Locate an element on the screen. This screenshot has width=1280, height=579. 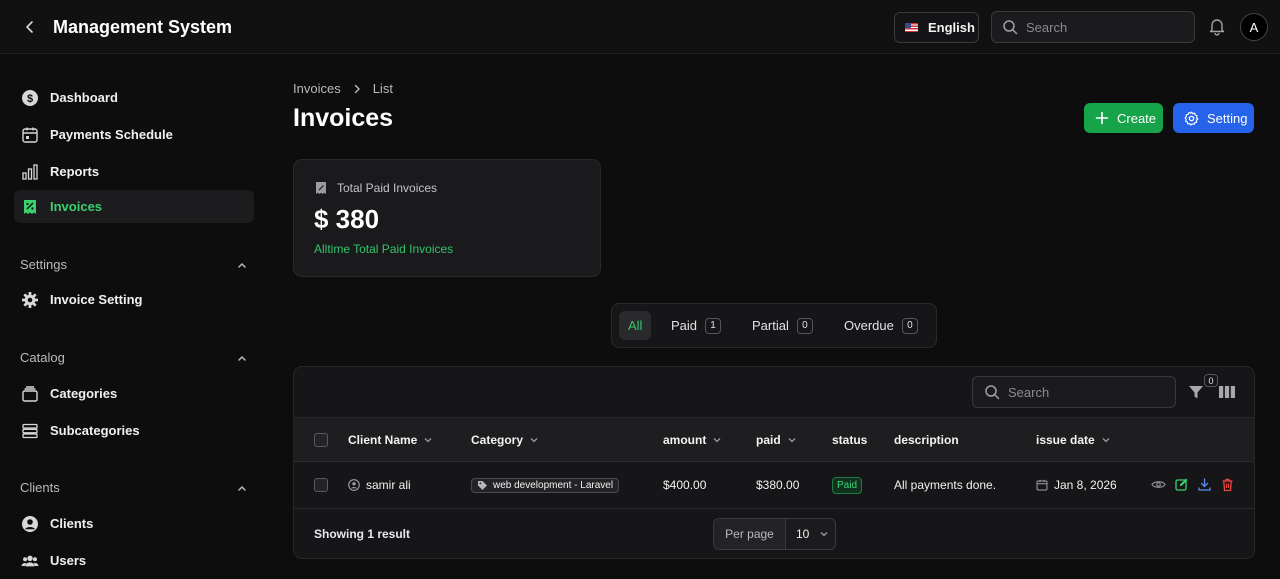
column-label: status is located at coordinates (850, 439).